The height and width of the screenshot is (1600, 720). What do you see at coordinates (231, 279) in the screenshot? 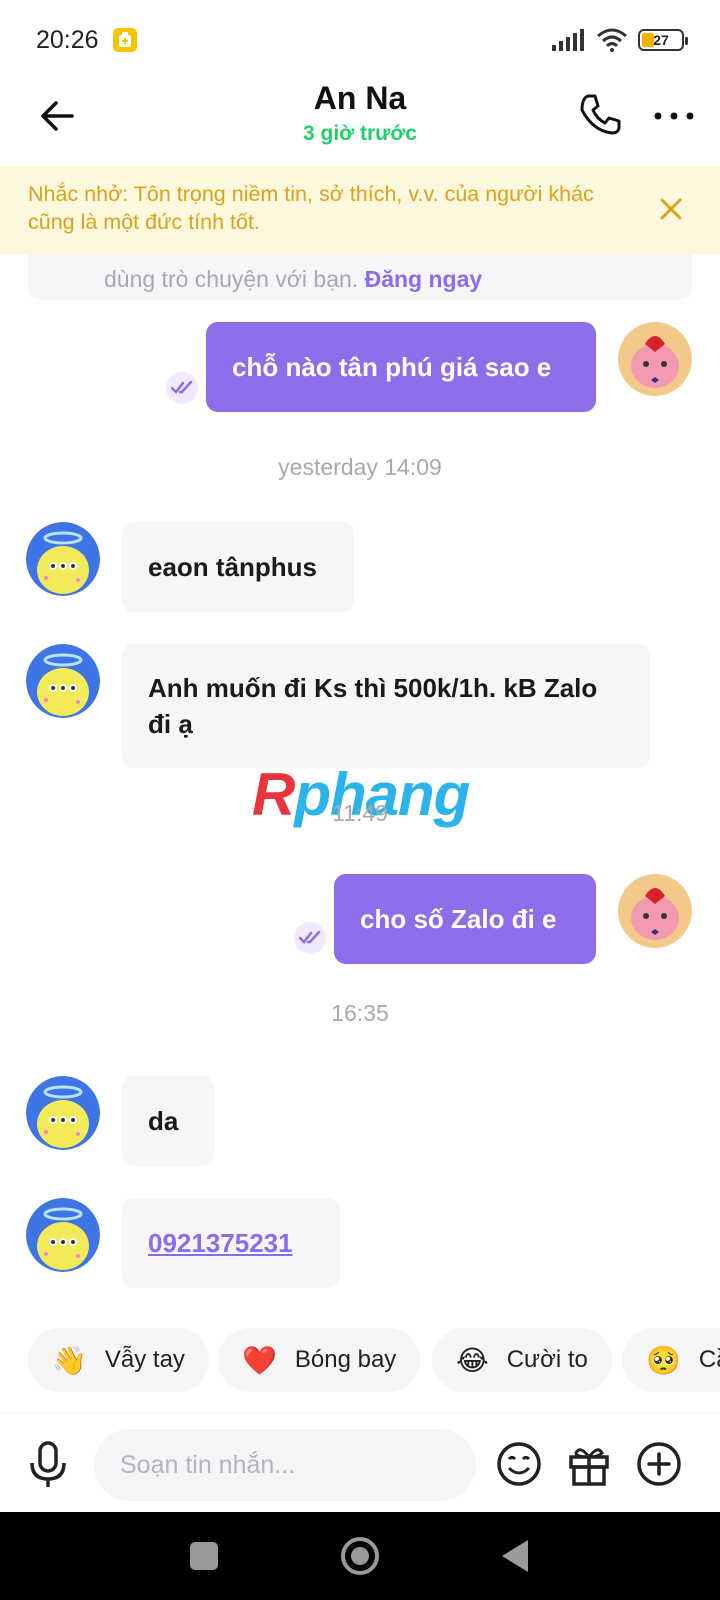
I see `system-card-text: dùng trò chuyện với bạn.` at bounding box center [231, 279].